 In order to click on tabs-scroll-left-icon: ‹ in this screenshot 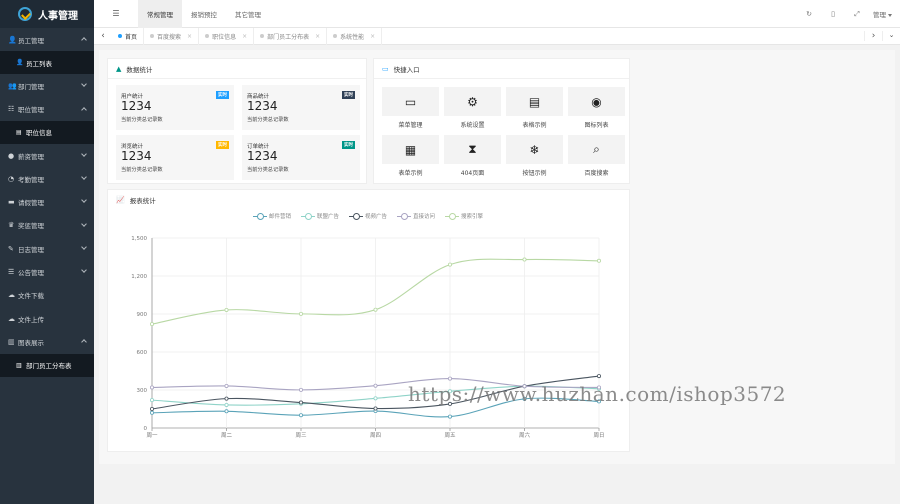, I will do `click(103, 36)`.